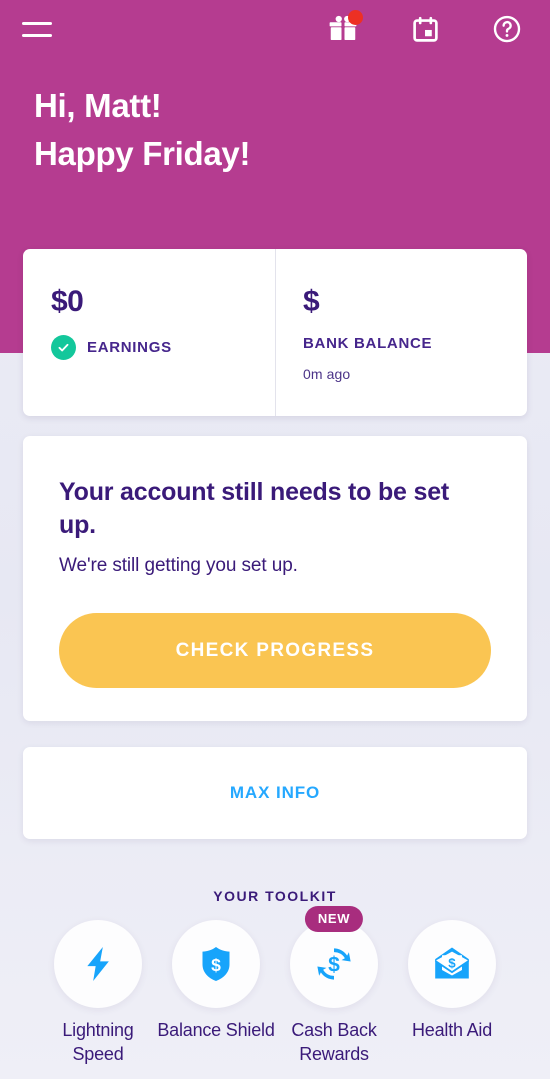  I want to click on max-info-link: MAX INFO, so click(275, 793).